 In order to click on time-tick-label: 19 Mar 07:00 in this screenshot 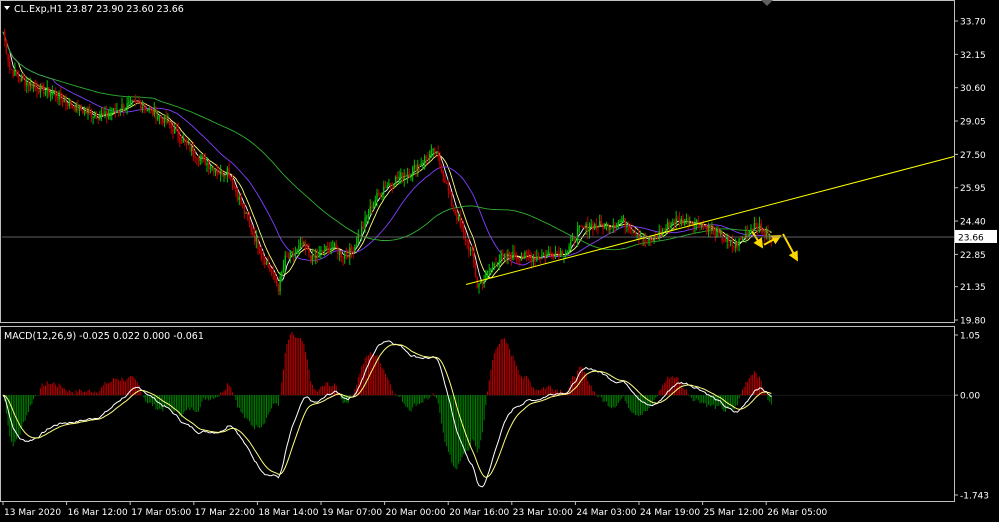, I will do `click(352, 513)`.